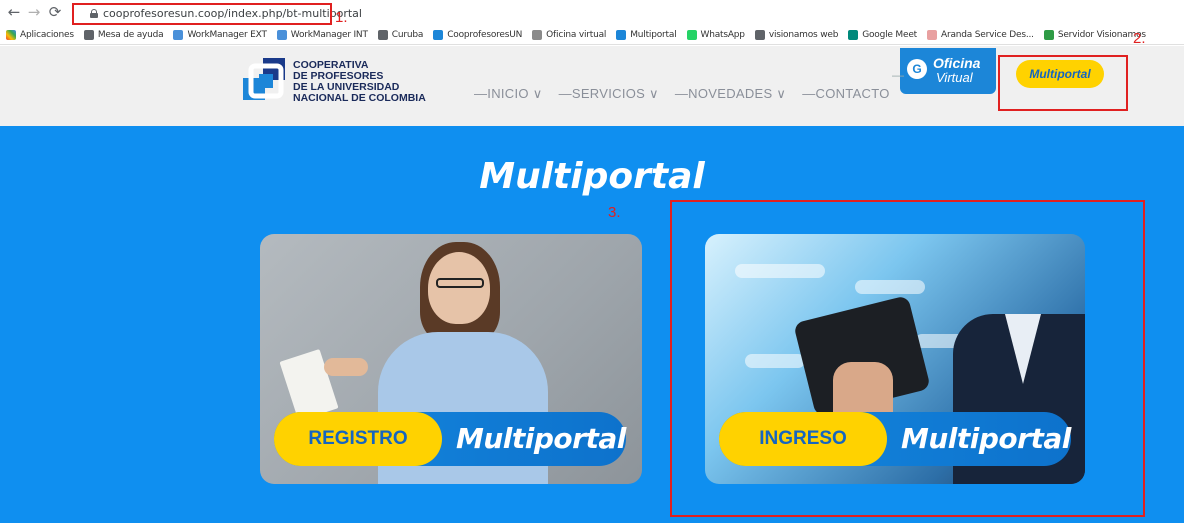 The width and height of the screenshot is (1184, 523). I want to click on coop-logo-icon, so click(266, 81).